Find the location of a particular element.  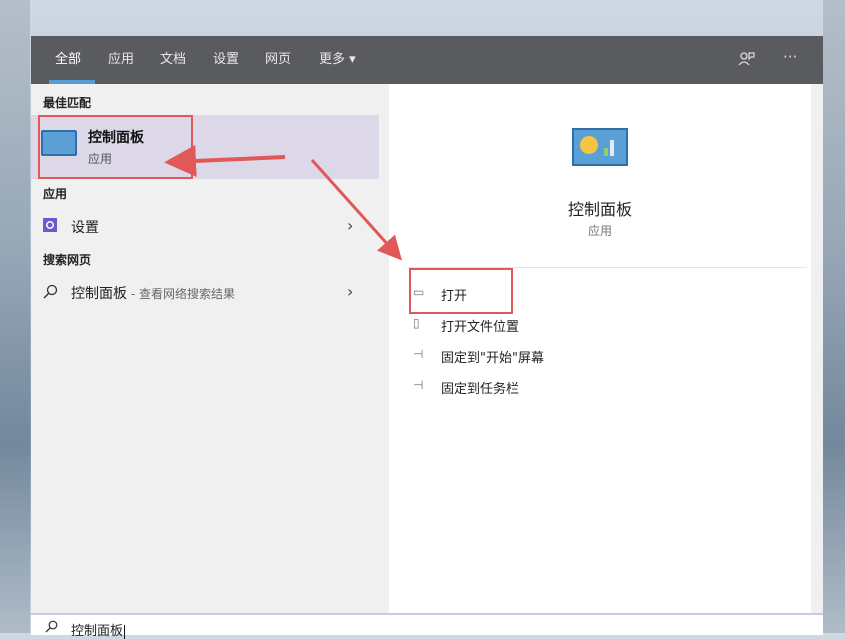

web-item-hint: - 查看网络搜索结果 is located at coordinates (181, 294).